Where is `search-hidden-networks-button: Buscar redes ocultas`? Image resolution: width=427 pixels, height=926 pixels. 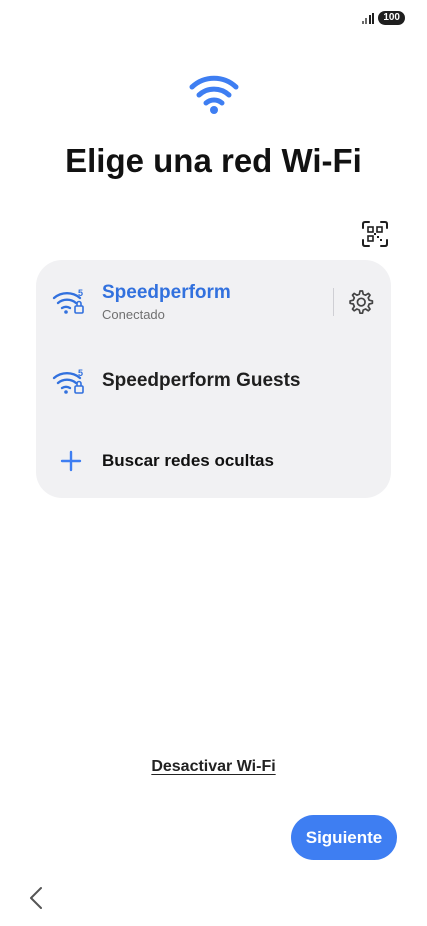
search-hidden-networks-button: Buscar redes ocultas is located at coordinates (213, 461).